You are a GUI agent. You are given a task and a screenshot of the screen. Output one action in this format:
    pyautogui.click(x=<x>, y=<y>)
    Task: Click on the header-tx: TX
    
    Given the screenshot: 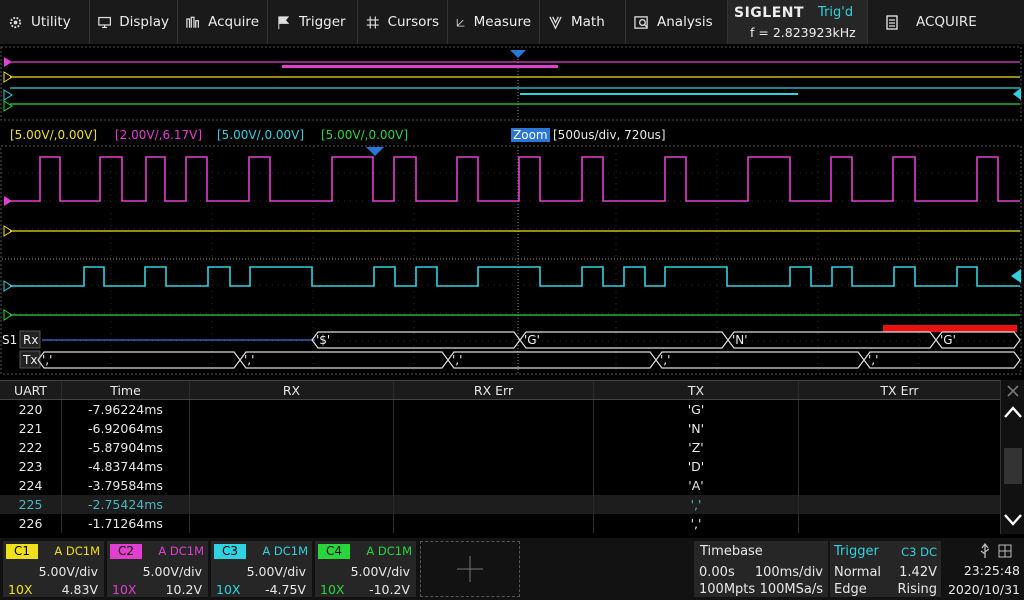 What is the action you would take?
    pyautogui.click(x=696, y=390)
    